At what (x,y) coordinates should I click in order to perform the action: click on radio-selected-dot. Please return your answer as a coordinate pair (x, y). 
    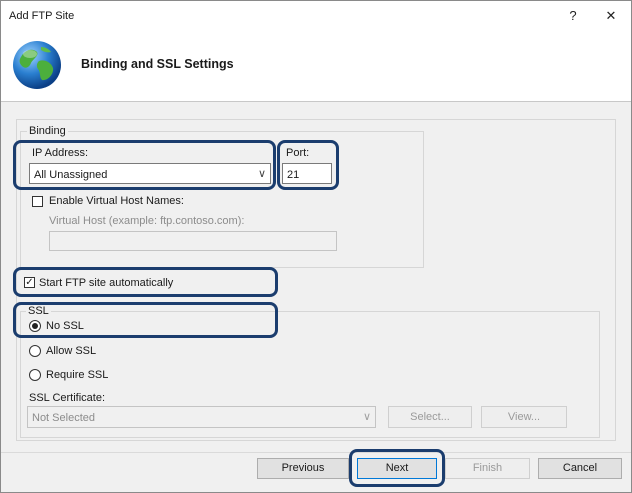
    Looking at the image, I should click on (35, 326).